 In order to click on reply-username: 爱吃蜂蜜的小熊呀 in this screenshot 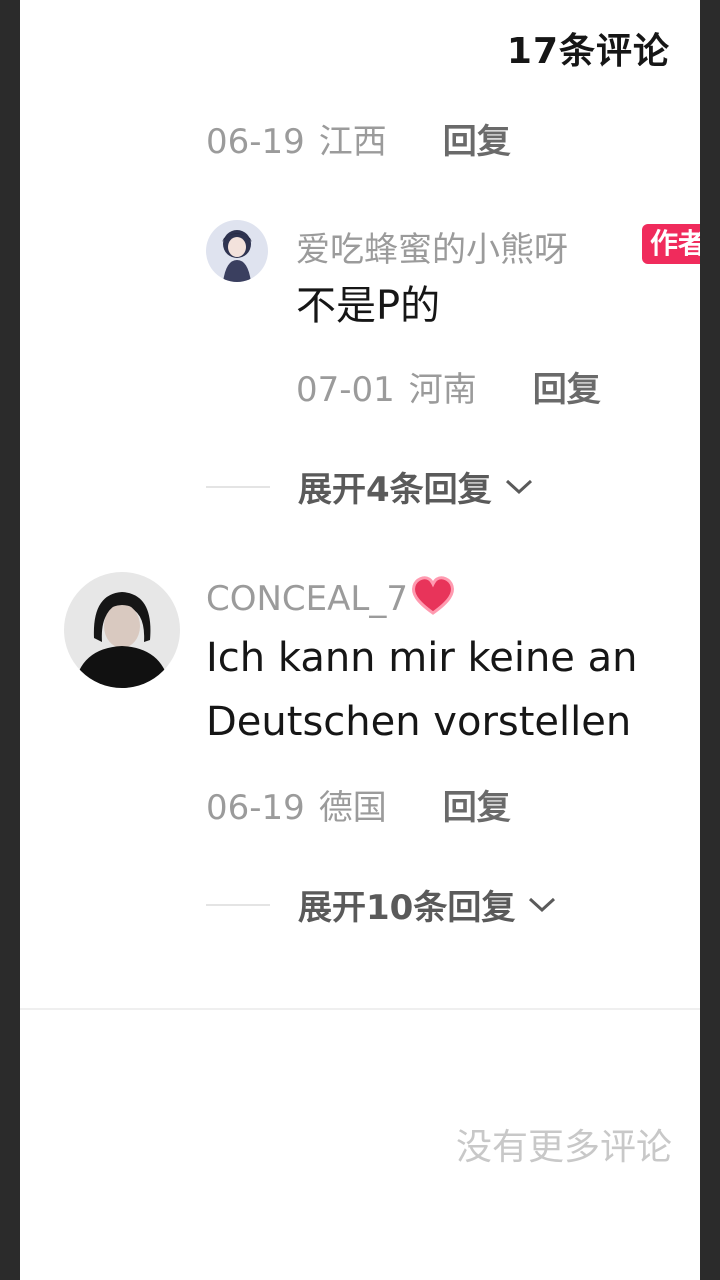, I will do `click(432, 246)`.